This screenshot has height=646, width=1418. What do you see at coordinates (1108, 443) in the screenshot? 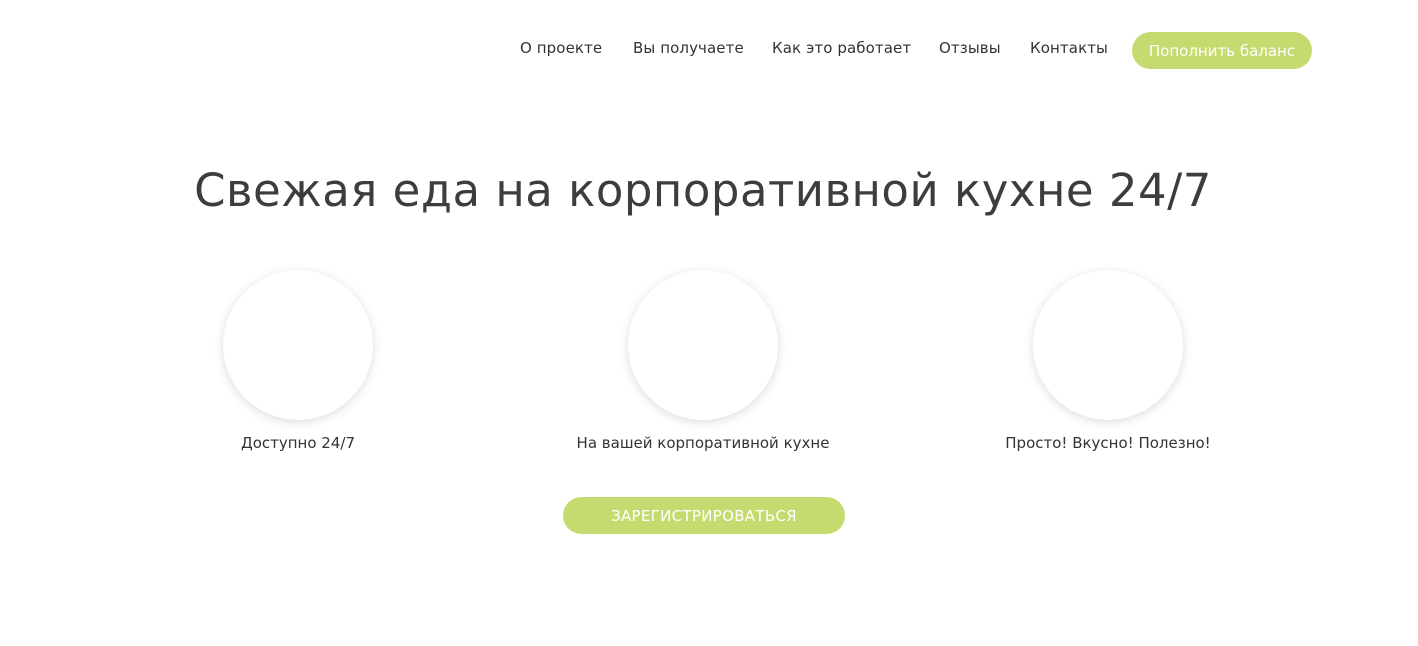
I see `feature-label: Просто! Вкусно! Полезно!` at bounding box center [1108, 443].